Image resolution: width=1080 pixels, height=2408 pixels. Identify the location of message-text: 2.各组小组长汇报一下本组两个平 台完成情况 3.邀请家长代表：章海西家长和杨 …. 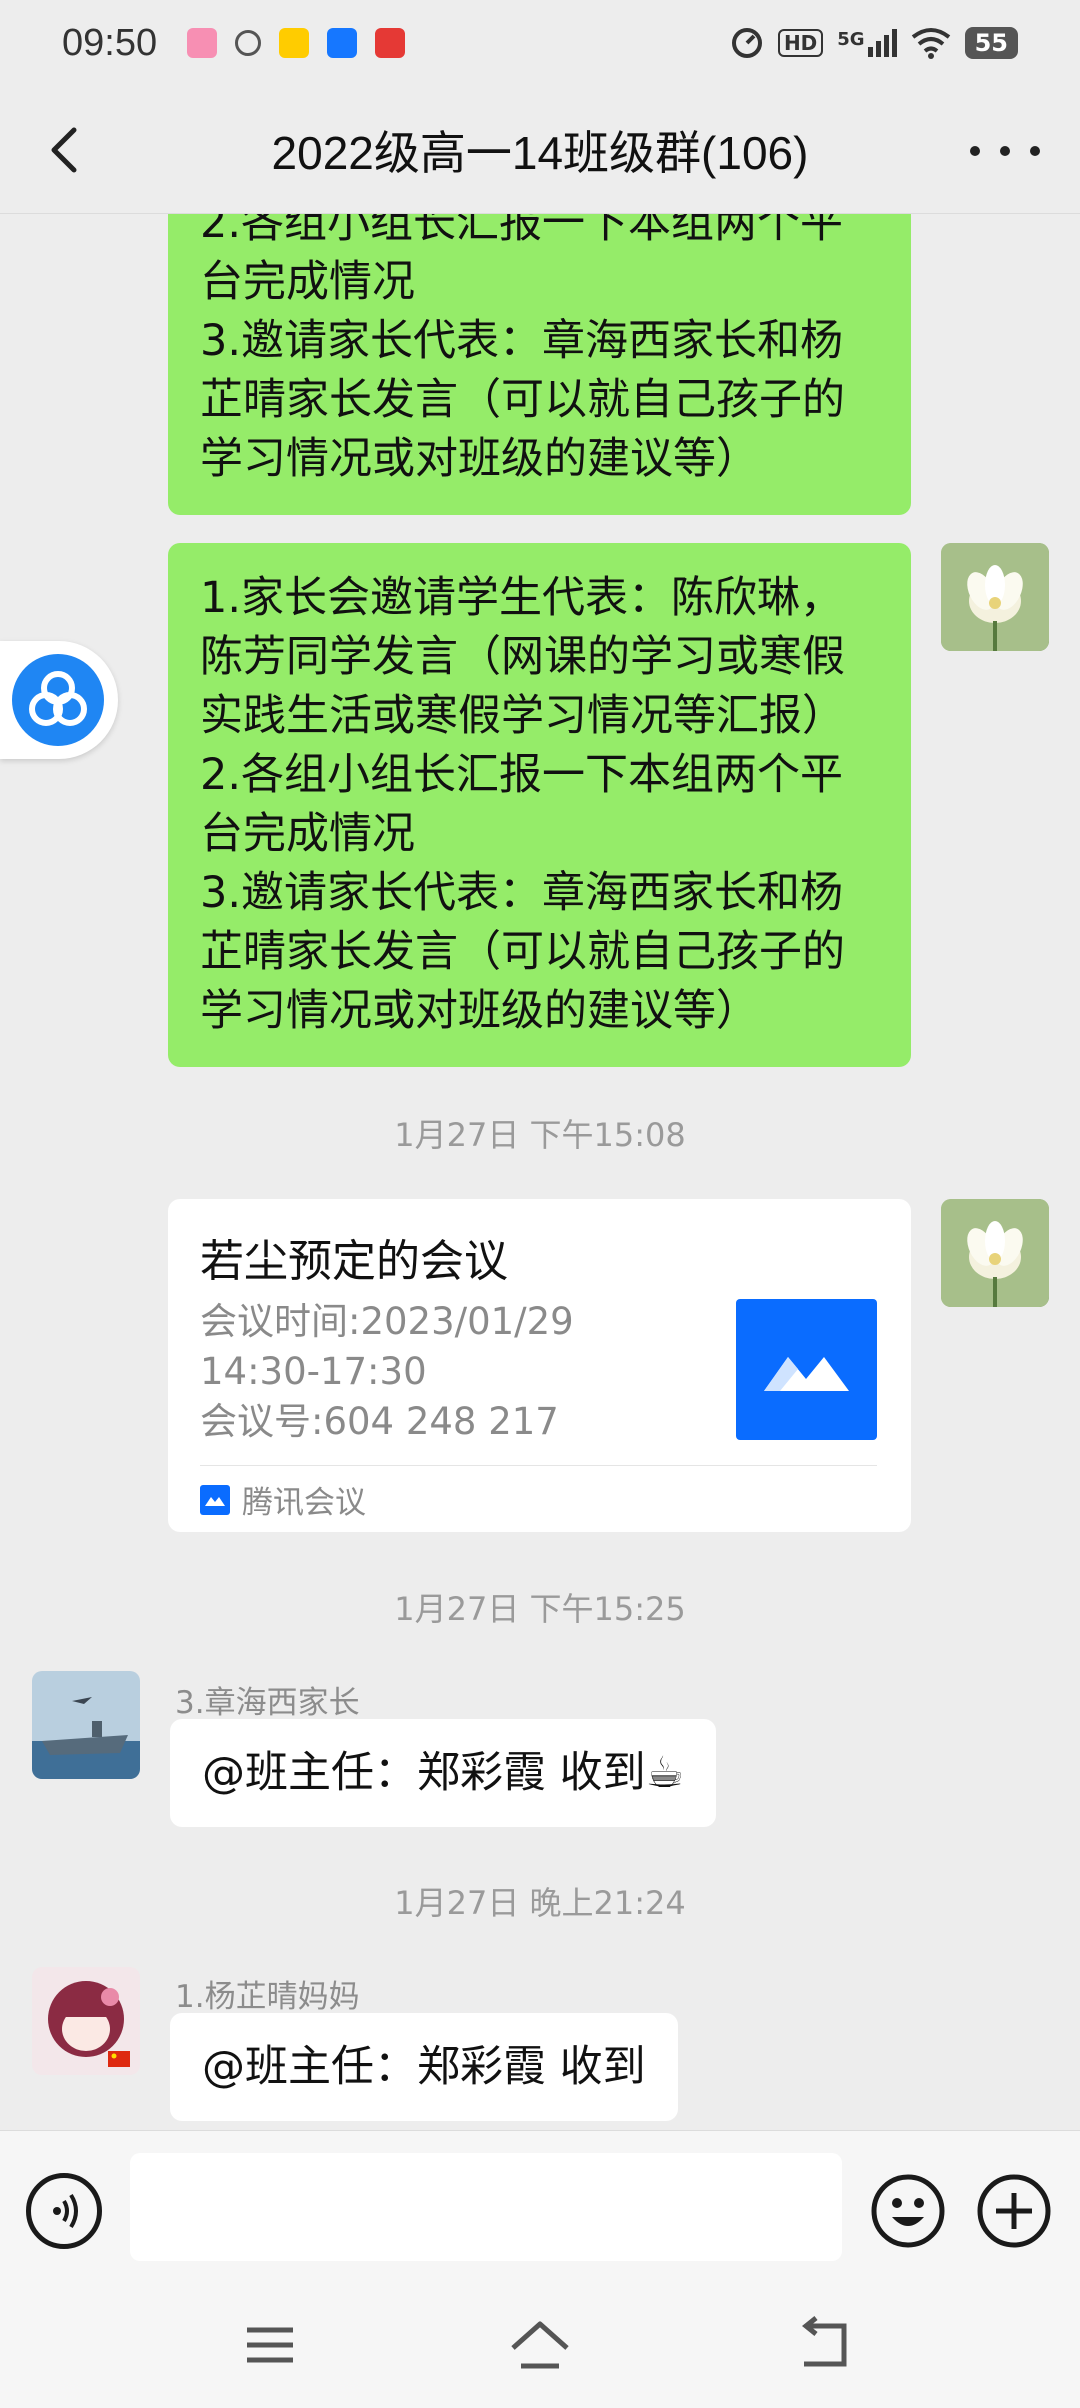
(522, 349).